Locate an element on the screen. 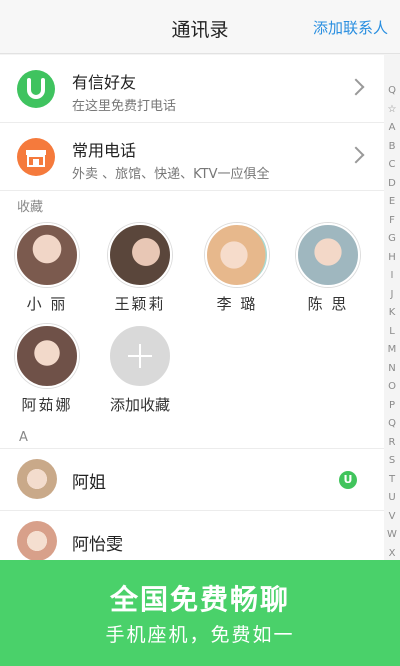  index-letter: J is located at coordinates (392, 295).